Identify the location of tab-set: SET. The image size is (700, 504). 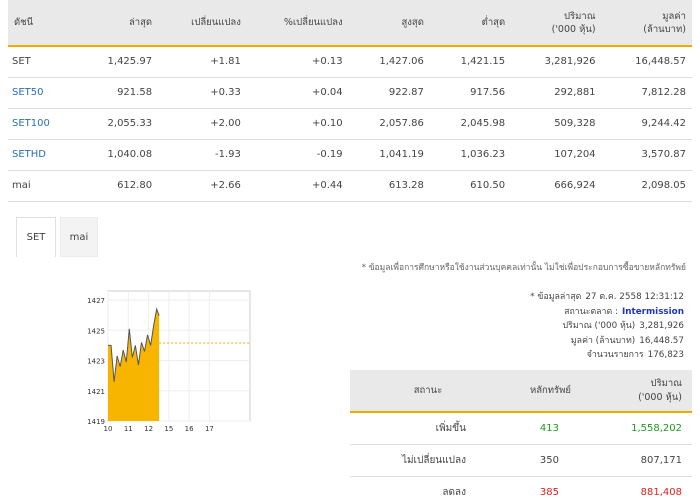
(36, 237).